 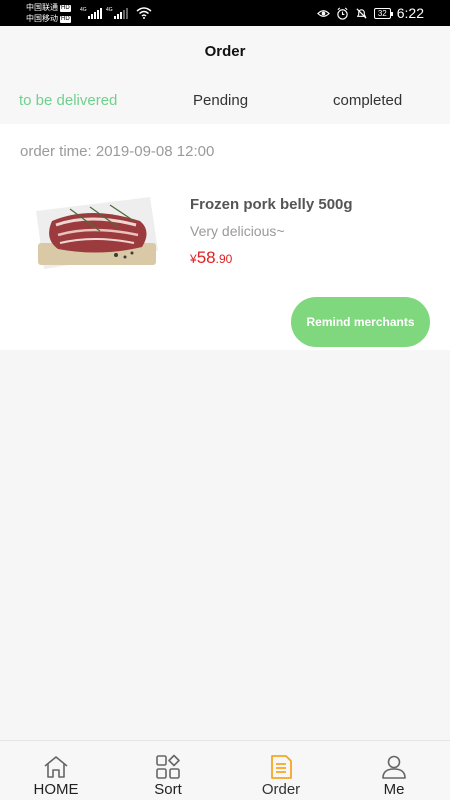 What do you see at coordinates (394, 789) in the screenshot?
I see `nav-label-me: Me` at bounding box center [394, 789].